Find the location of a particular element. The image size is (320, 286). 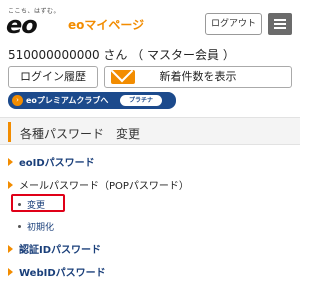

logout-button: ログアウト is located at coordinates (233, 24).